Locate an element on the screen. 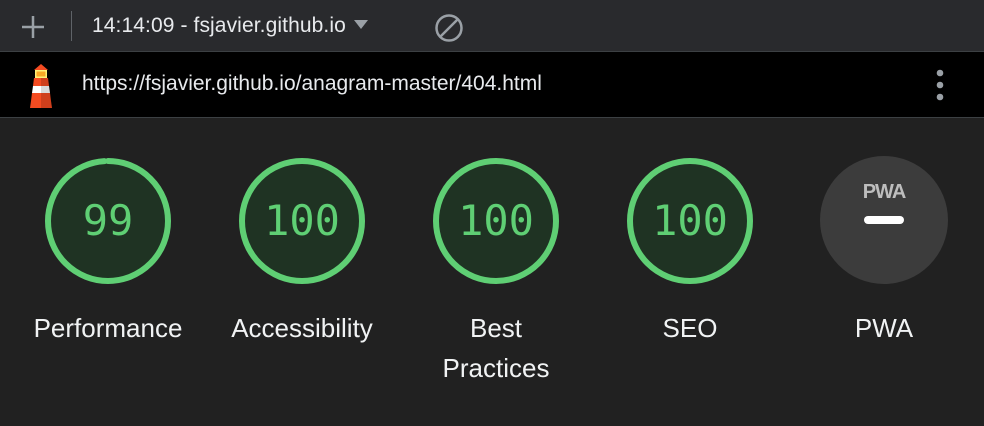 This screenshot has width=984, height=426. gauge-label-pwa: PWA is located at coordinates (884, 328).